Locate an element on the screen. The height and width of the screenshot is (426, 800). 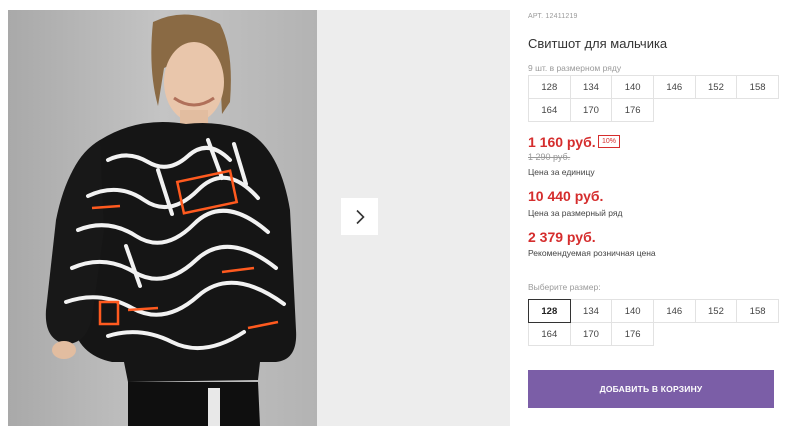
size-option: 158 is located at coordinates (757, 311).